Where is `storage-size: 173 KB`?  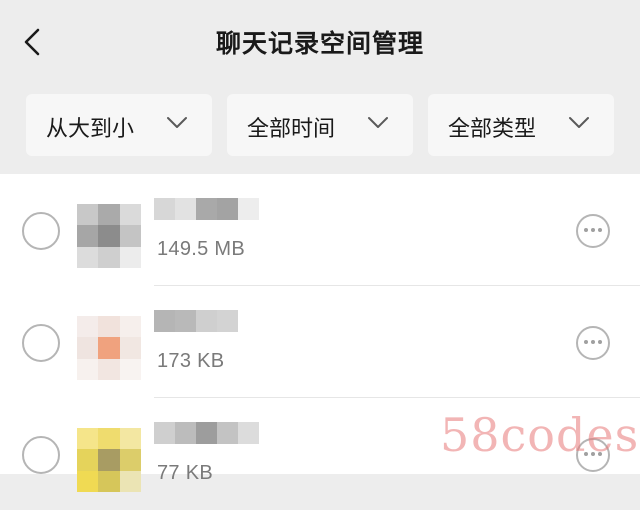 storage-size: 173 KB is located at coordinates (191, 361).